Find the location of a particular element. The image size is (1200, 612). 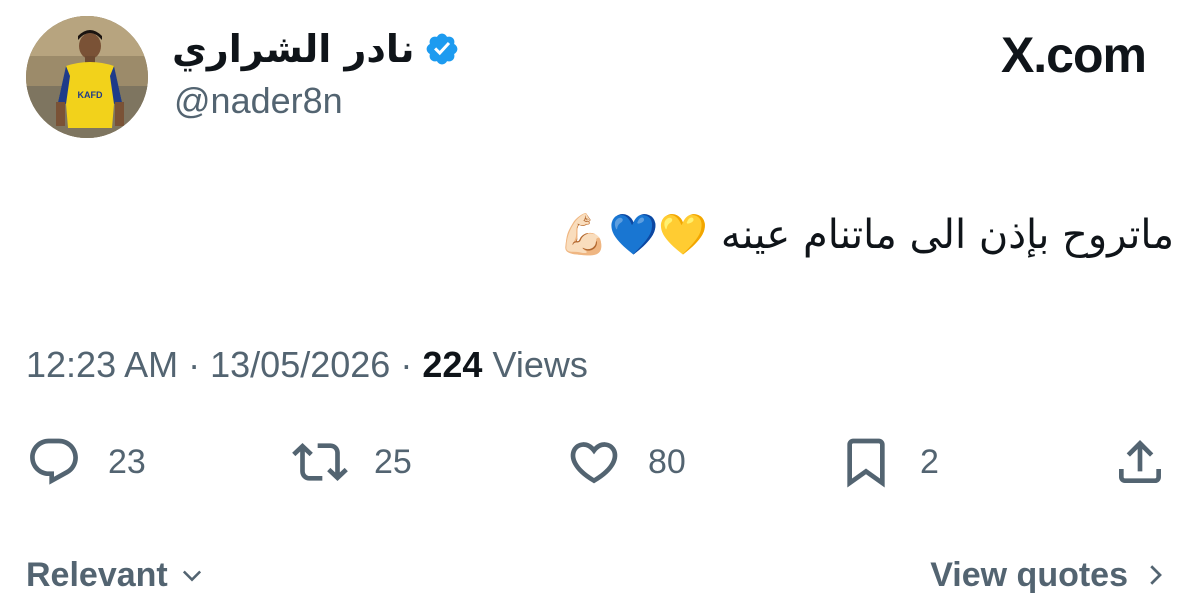

tweet-body: ماتروح بإذن الى ماتنام عينه 💛💙💪🏻 is located at coordinates (674, 235).